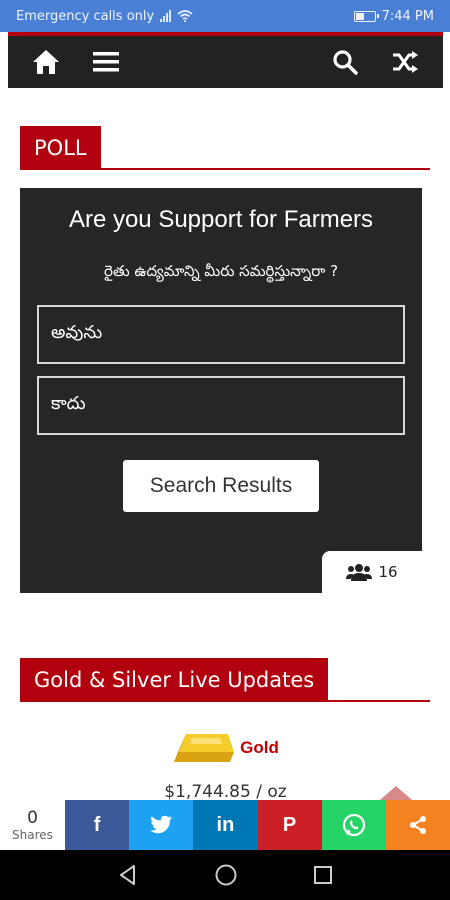 The height and width of the screenshot is (900, 450). I want to click on menu-icon, so click(106, 62).